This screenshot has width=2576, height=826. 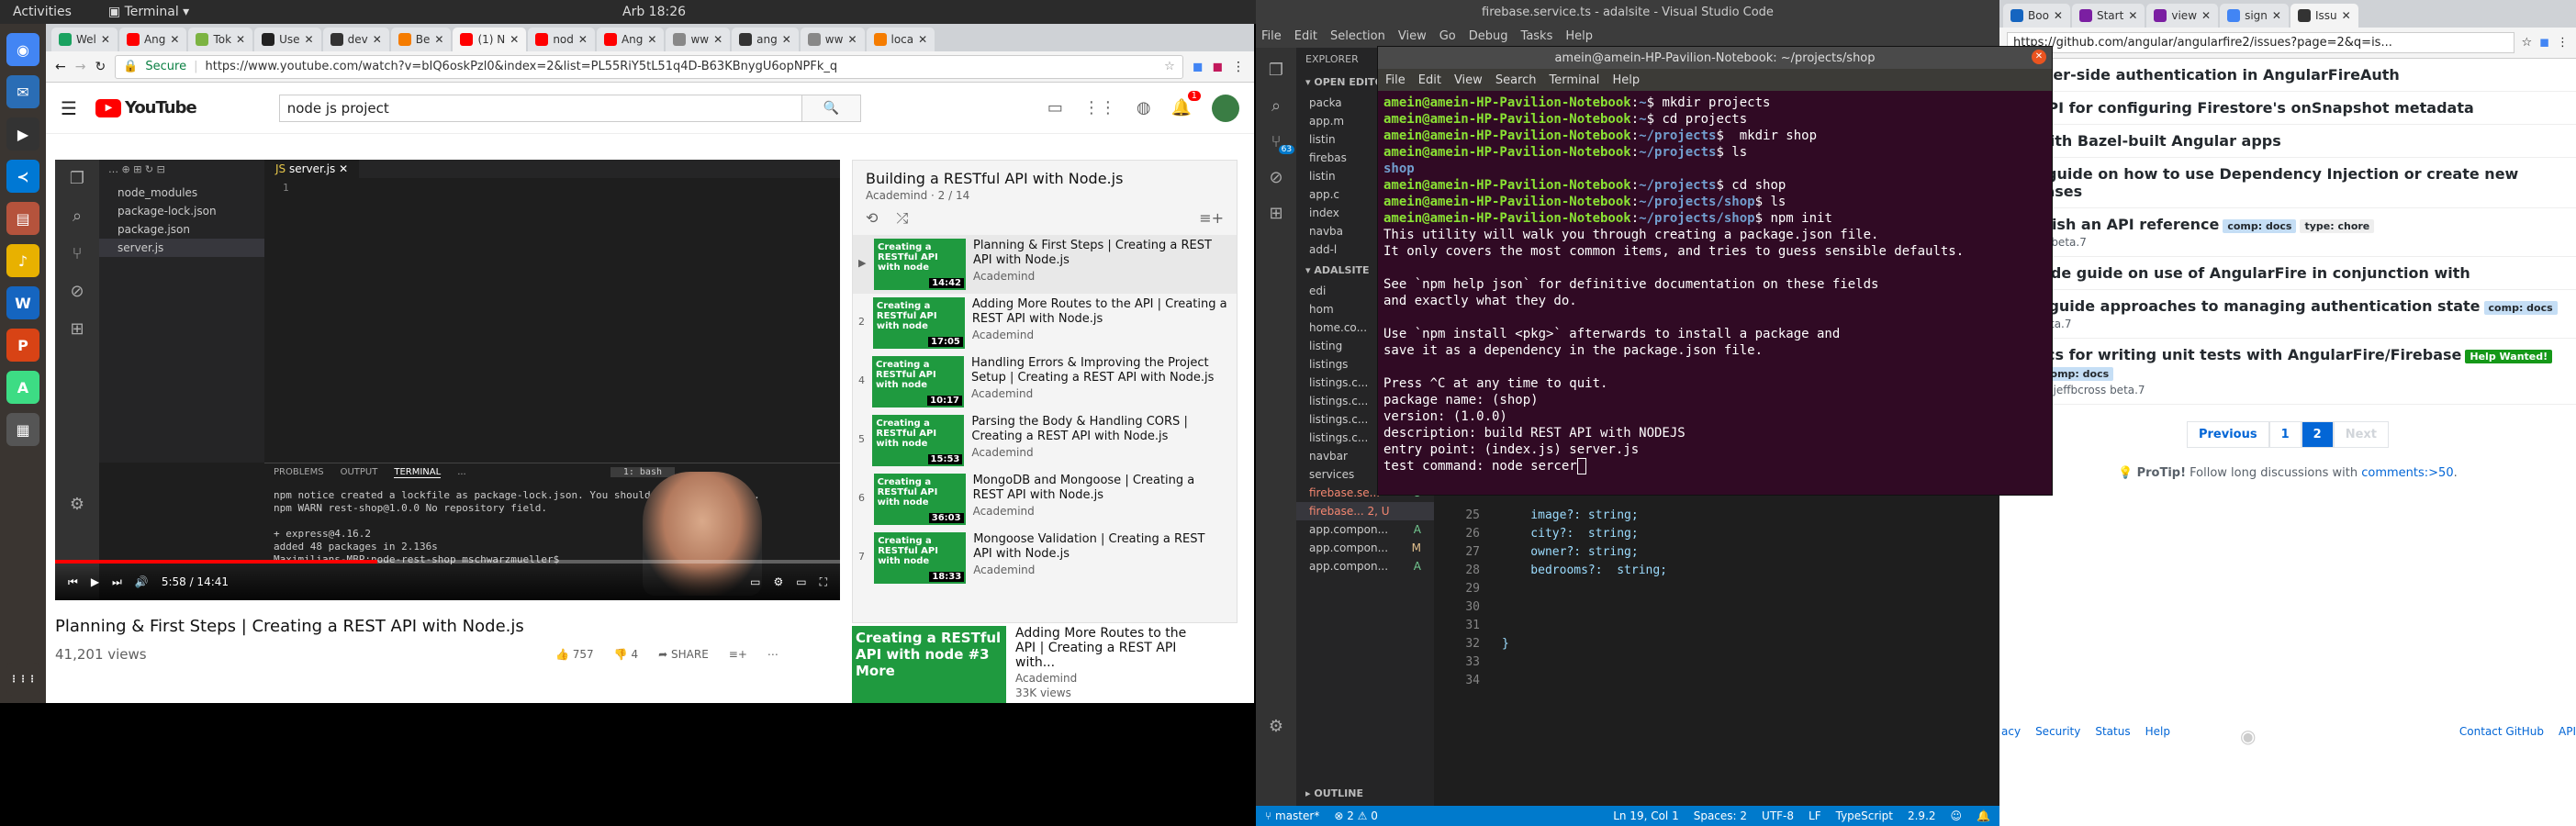 I want to click on next-icon: ⏭, so click(x=117, y=582).